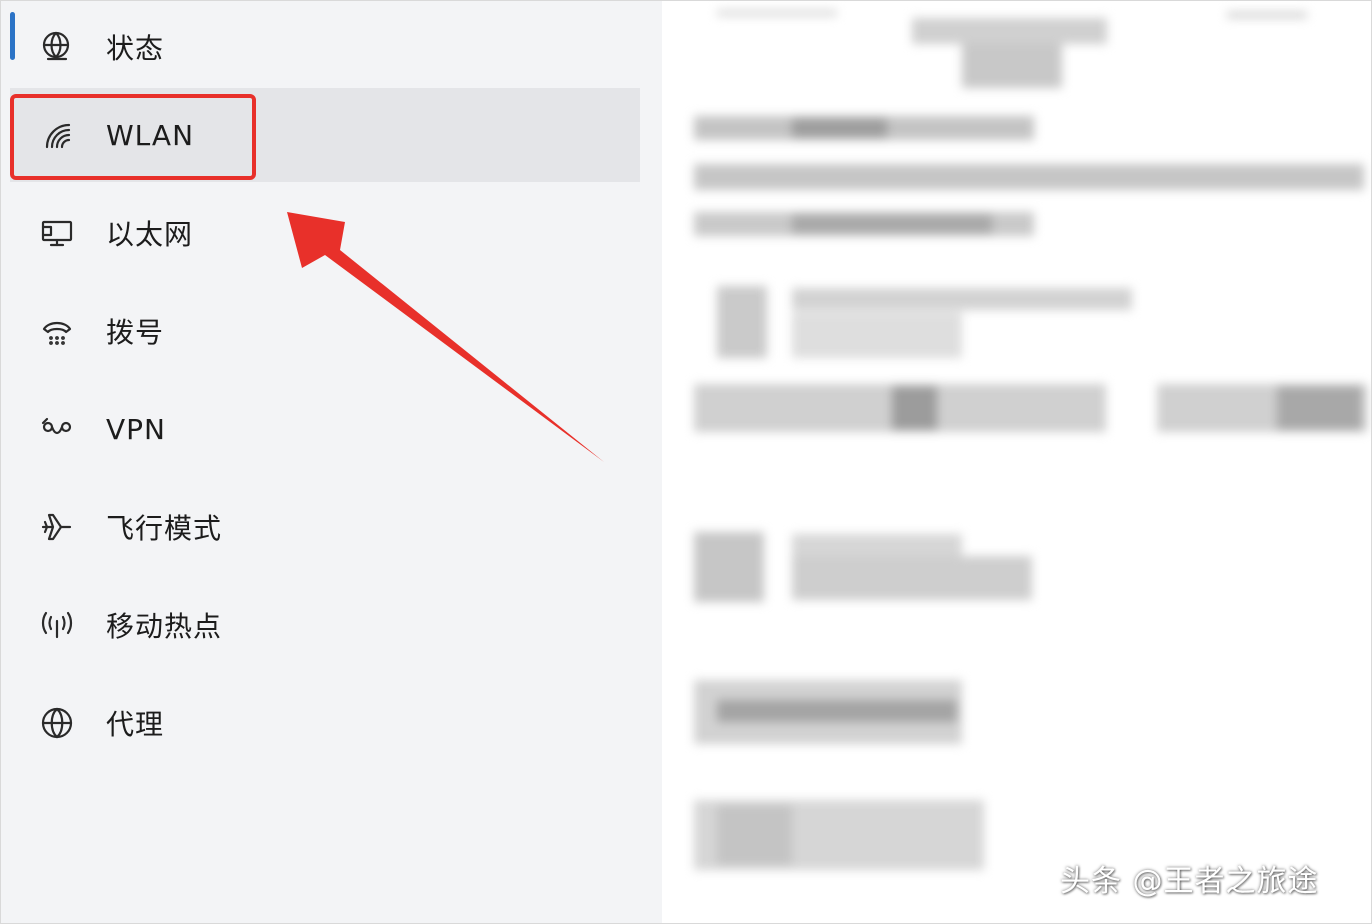  Describe the element at coordinates (325, 527) in the screenshot. I see `sidebar-item-airplane-mode: 飞行模式` at that location.